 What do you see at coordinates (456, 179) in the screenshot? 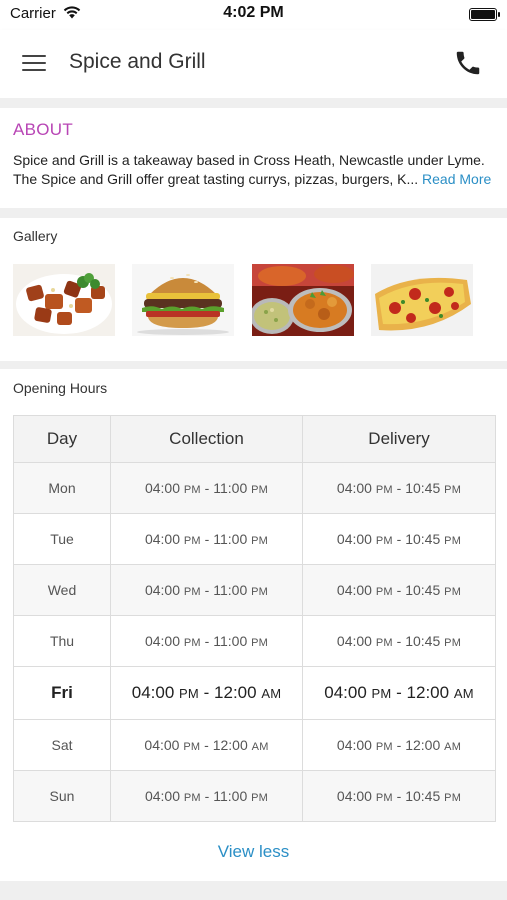
I see `read-more-link: Read More` at bounding box center [456, 179].